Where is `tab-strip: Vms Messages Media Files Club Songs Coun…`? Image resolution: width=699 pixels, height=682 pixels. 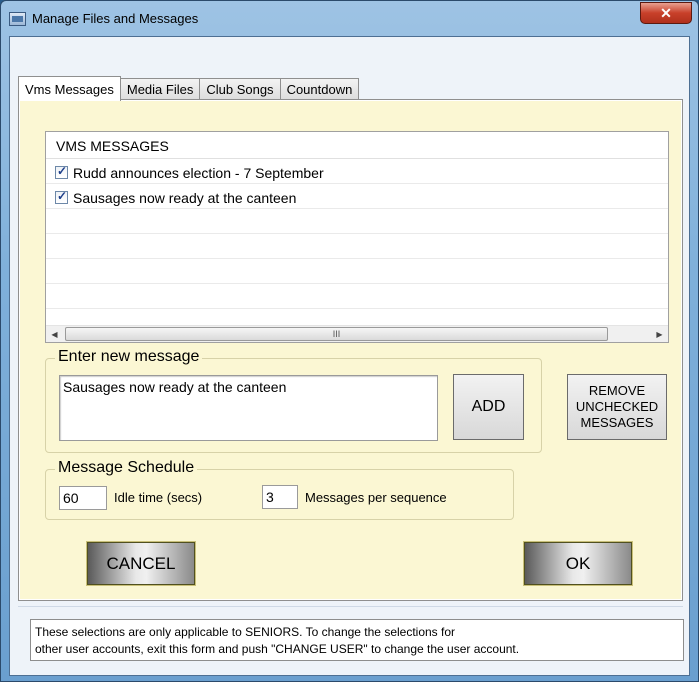
tab-strip: Vms Messages Media Files Club Songs Coun… is located at coordinates (189, 88).